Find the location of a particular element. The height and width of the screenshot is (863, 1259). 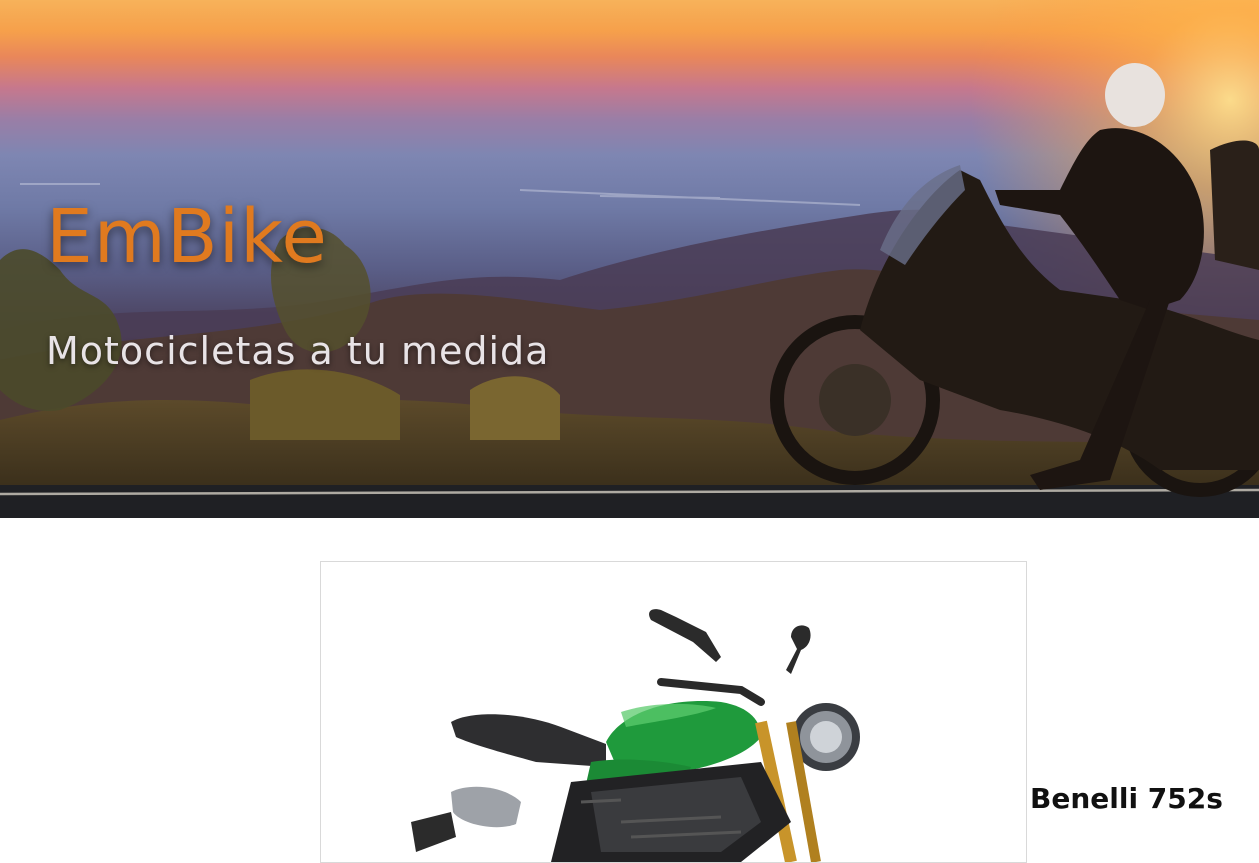

brand-tagline: Motocicletas a tu medida is located at coordinates (298, 351).